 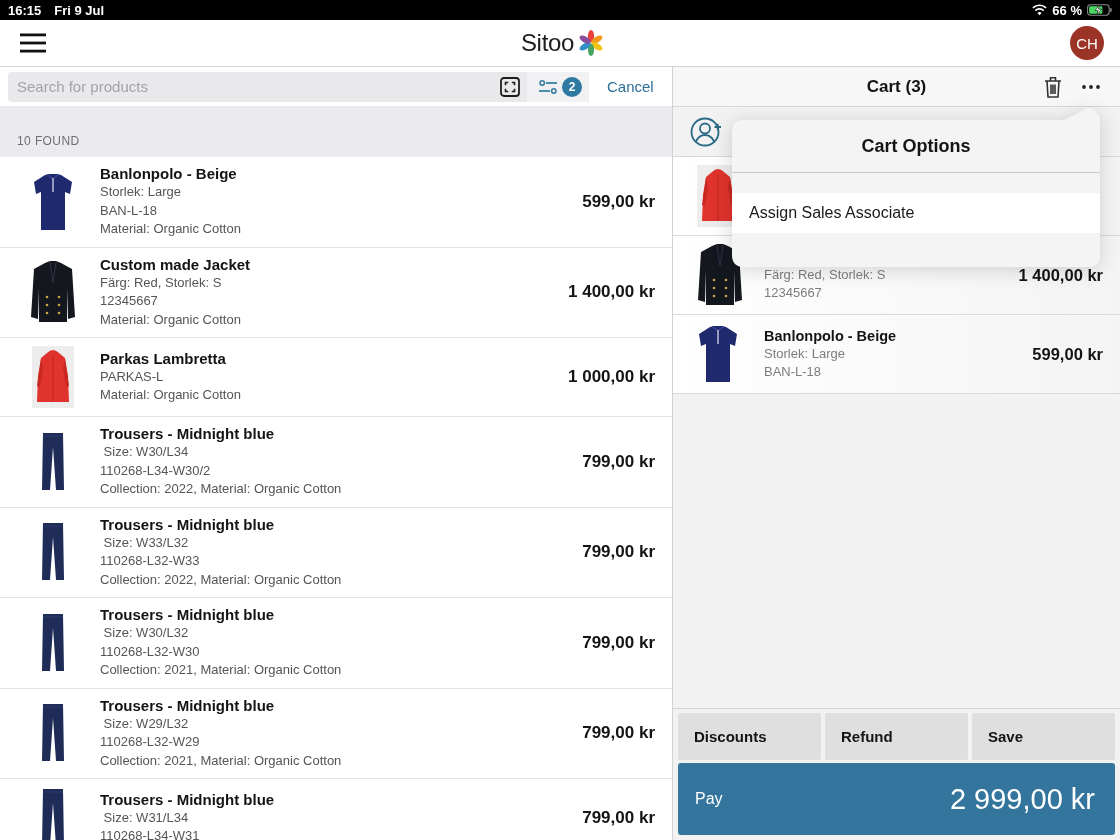 I want to click on cart-item-row: Banlonpolo - Beige Storlek: Large BAN-L-18 599,00 kr, so click(x=896, y=354).